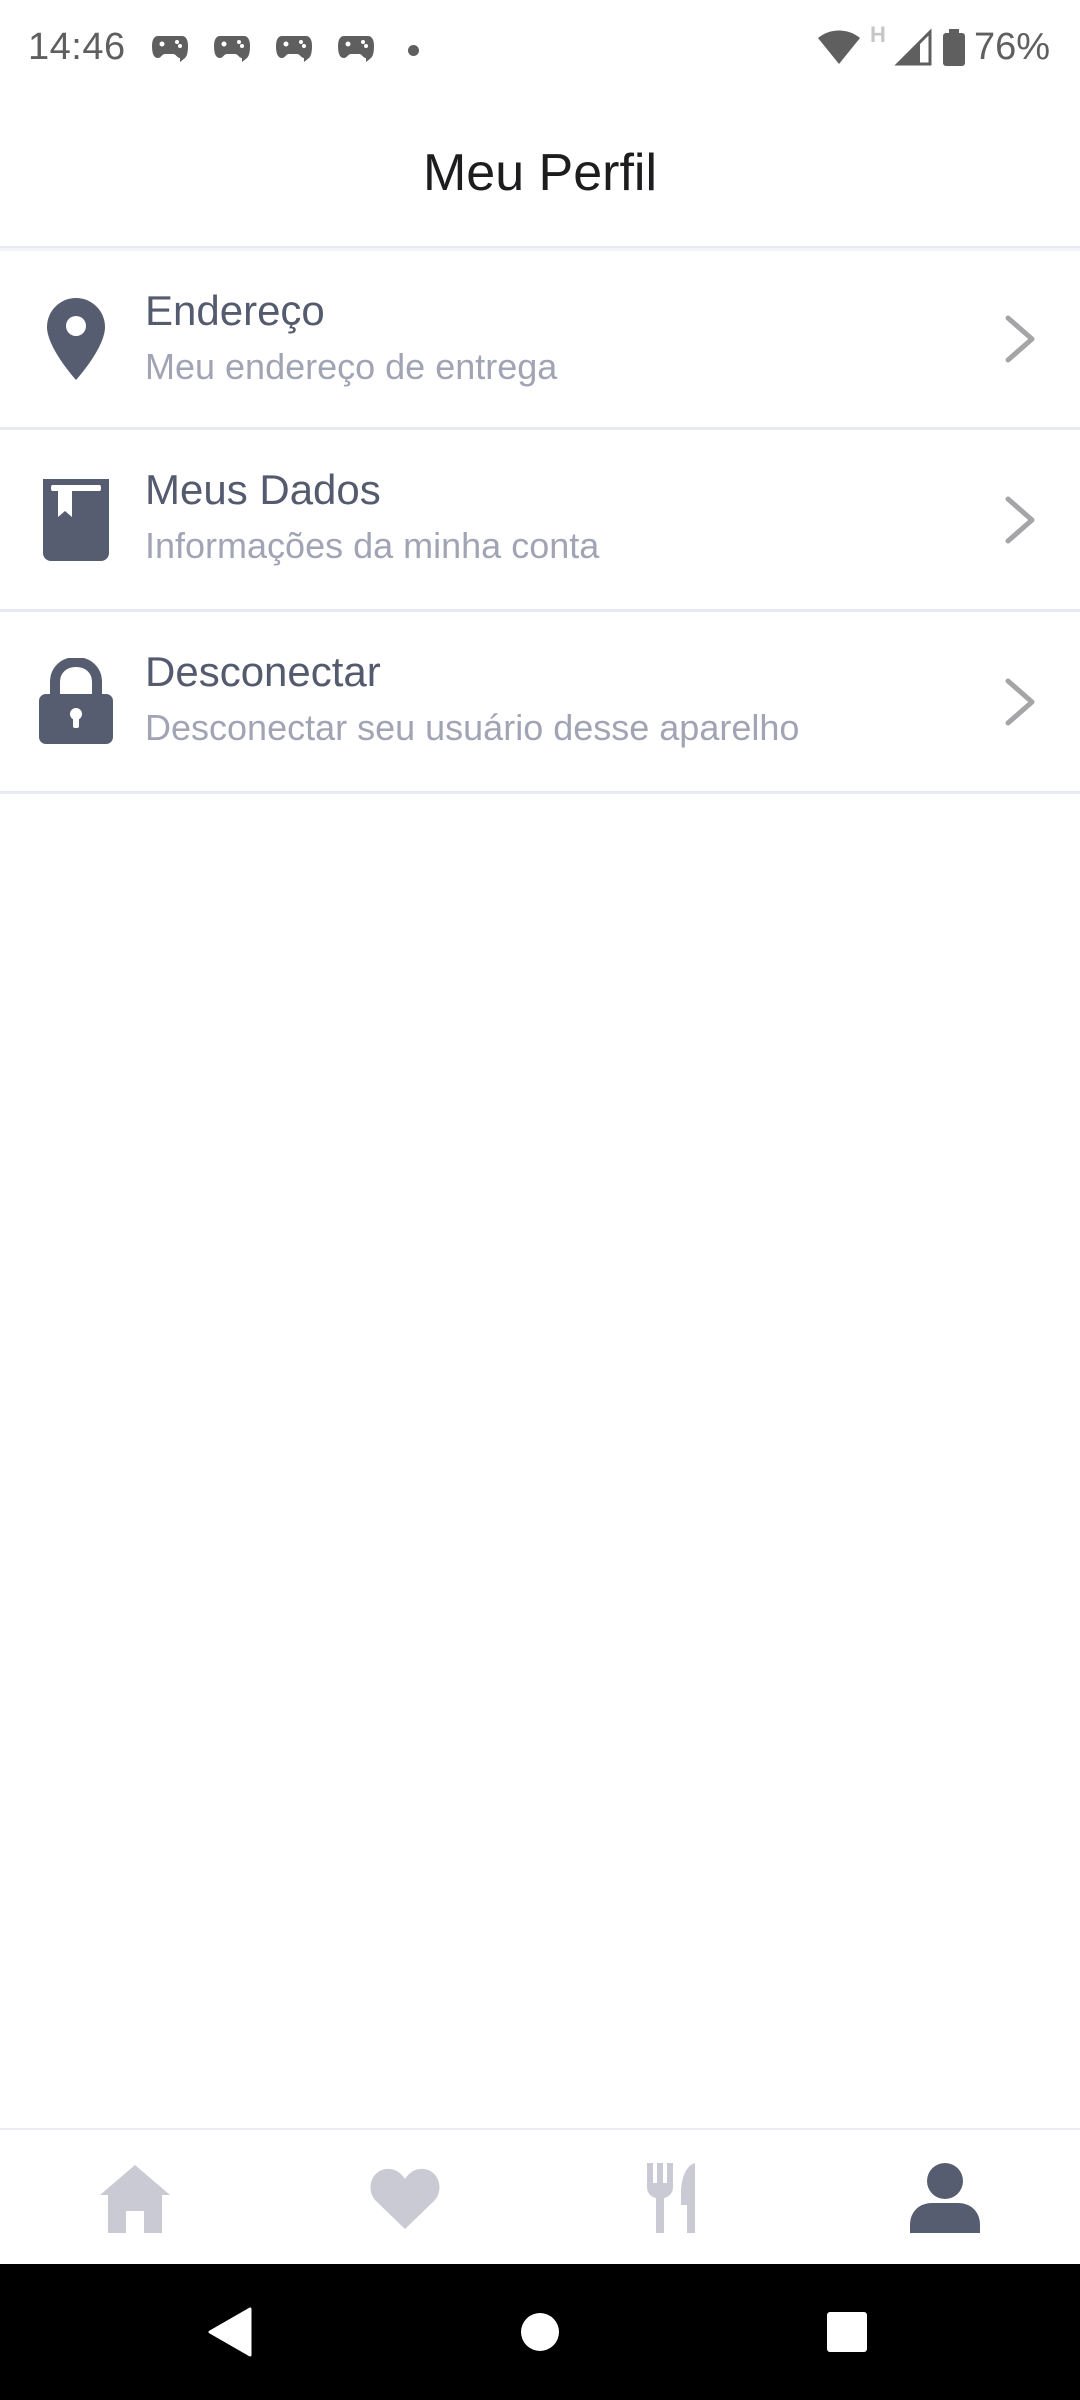  Describe the element at coordinates (76, 520) in the screenshot. I see `book-icon` at that location.